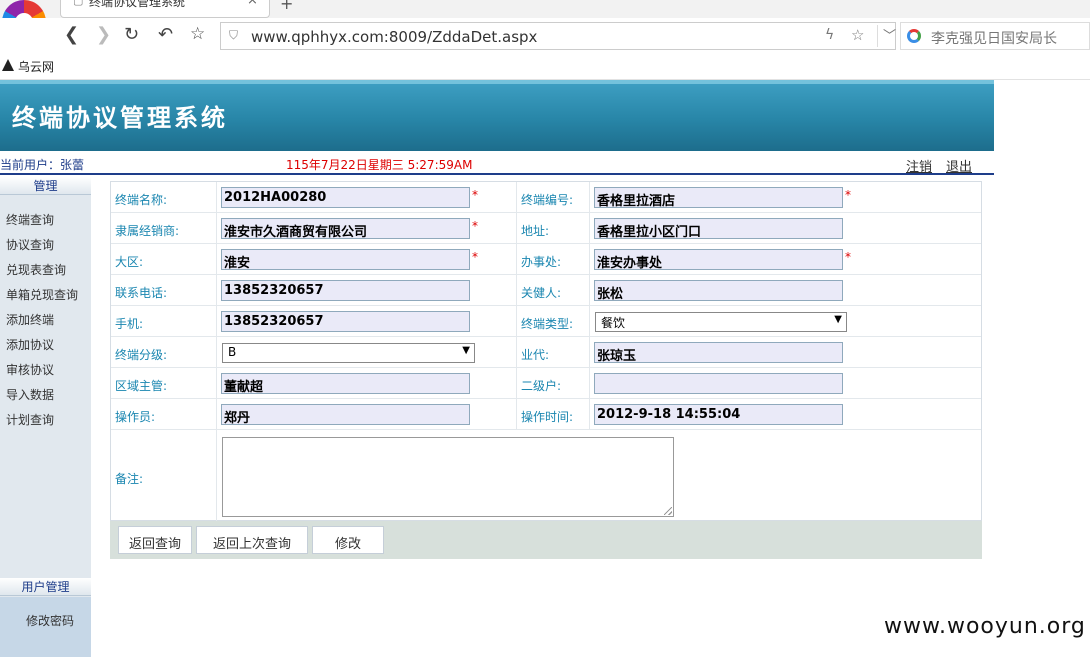 The width and height of the screenshot is (1090, 657). What do you see at coordinates (30, 319) in the screenshot?
I see `sidebar-item-add-terminal: 添加终端` at bounding box center [30, 319].